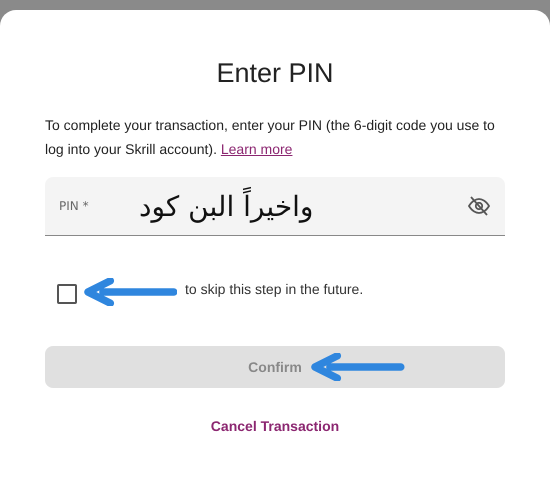  Describe the element at coordinates (274, 289) in the screenshot. I see `checkbox-label: to skip this step in the future.` at that location.